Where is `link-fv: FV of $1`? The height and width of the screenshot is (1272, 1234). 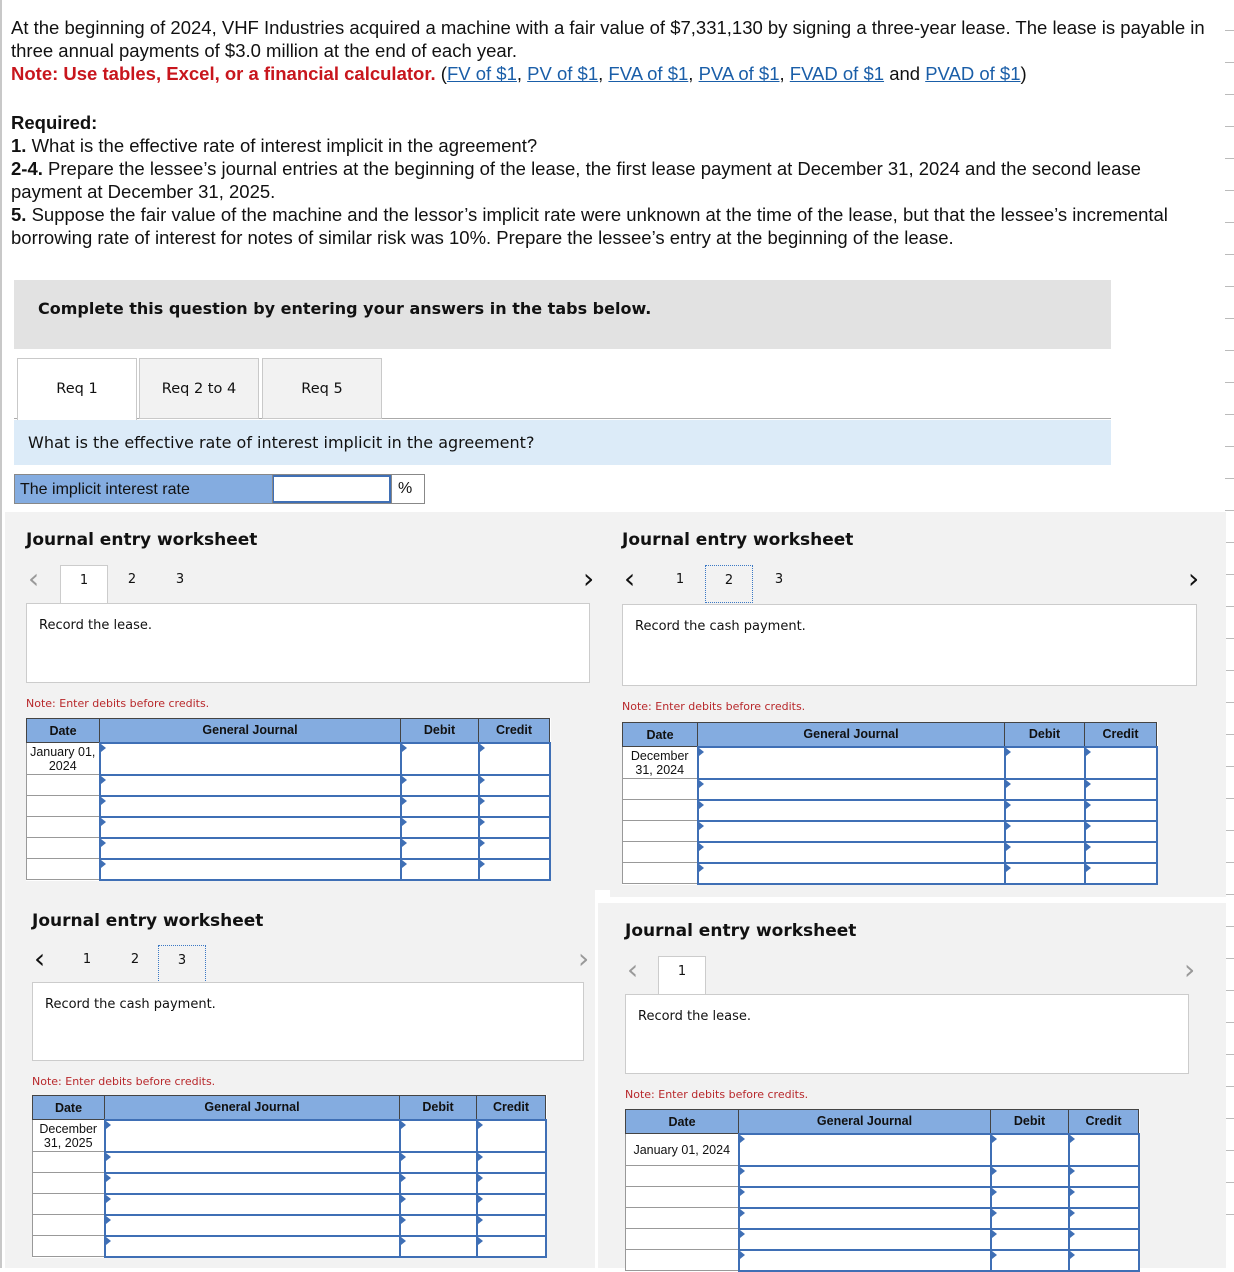 link-fv: FV of $1 is located at coordinates (482, 73).